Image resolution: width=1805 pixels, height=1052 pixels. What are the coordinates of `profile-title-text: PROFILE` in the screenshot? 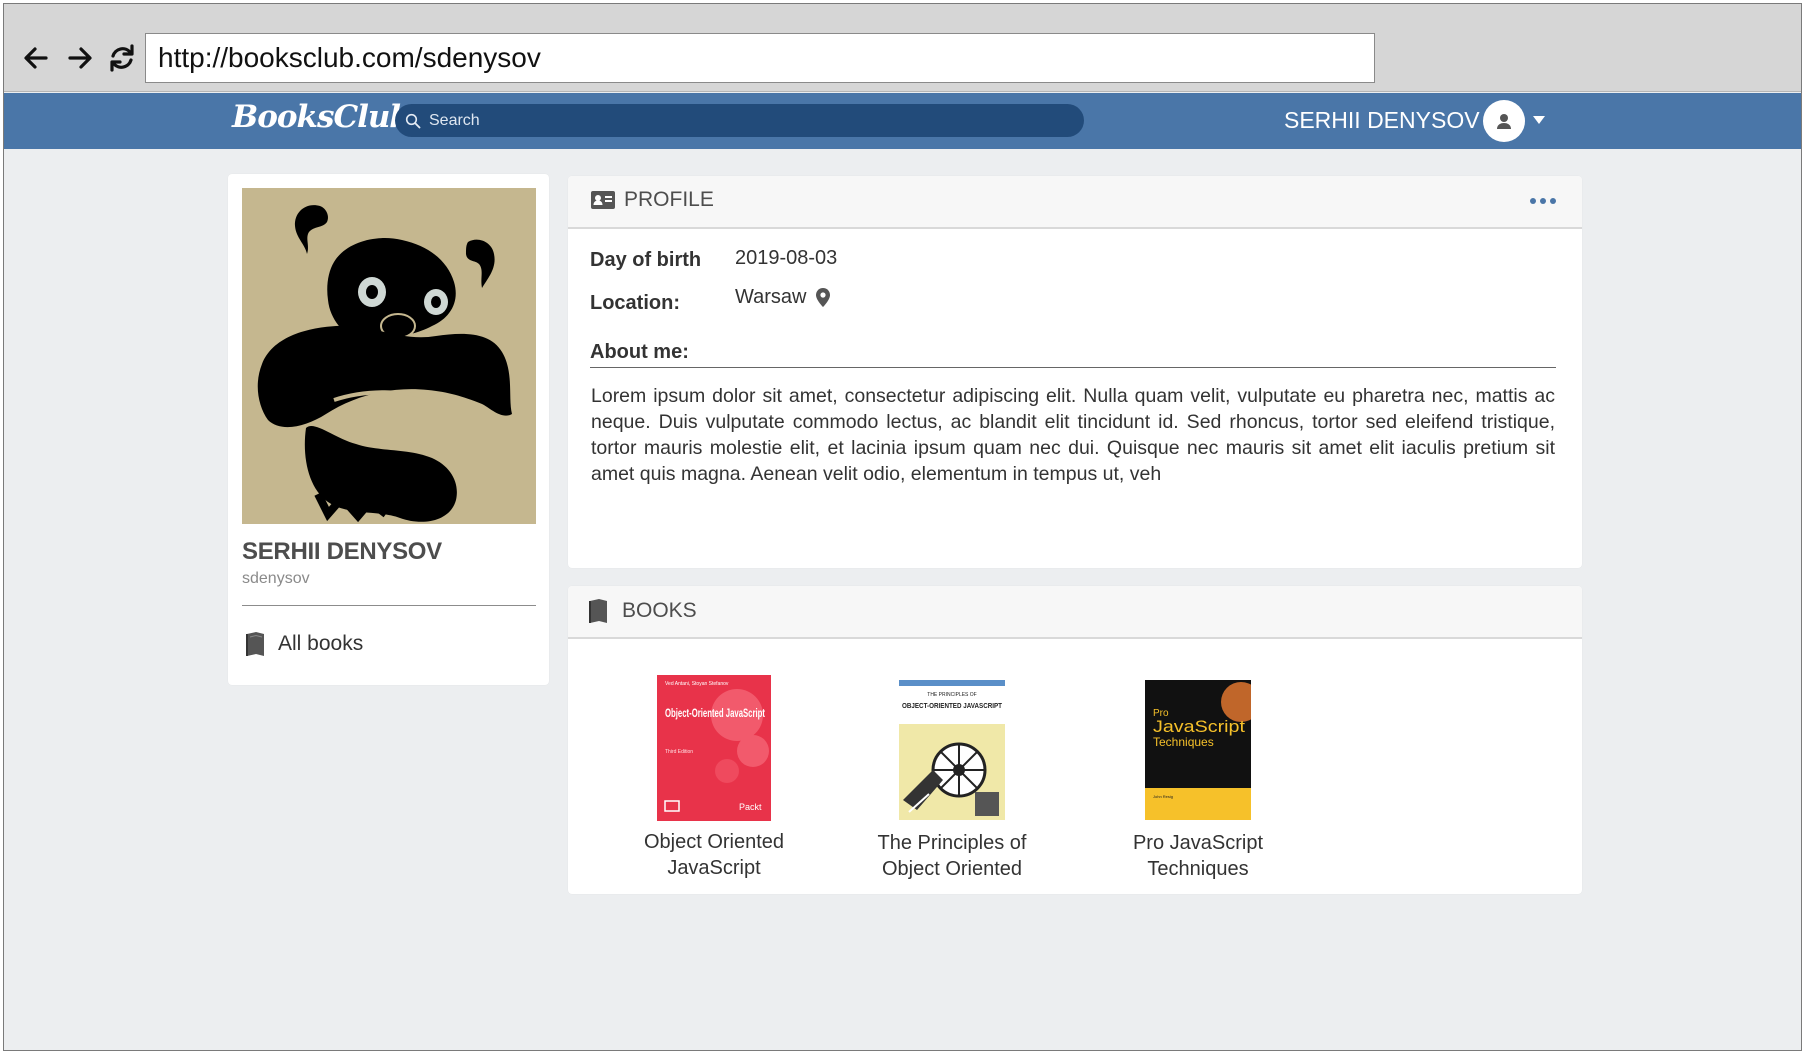 It's located at (669, 199).